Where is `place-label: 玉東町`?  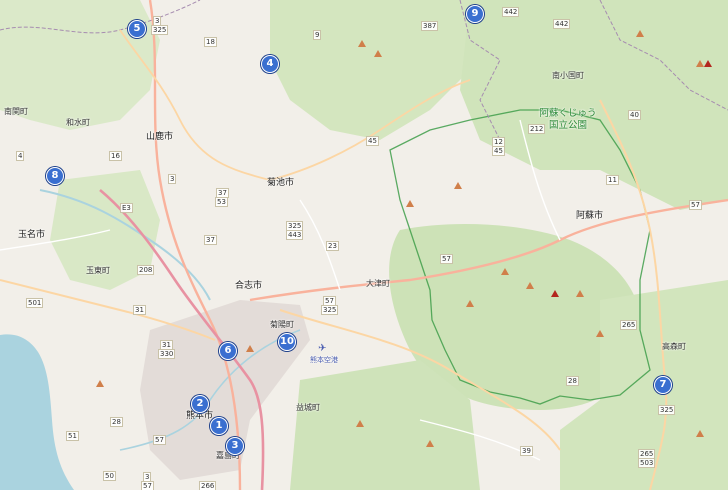
place-label: 玉東町 is located at coordinates (98, 270).